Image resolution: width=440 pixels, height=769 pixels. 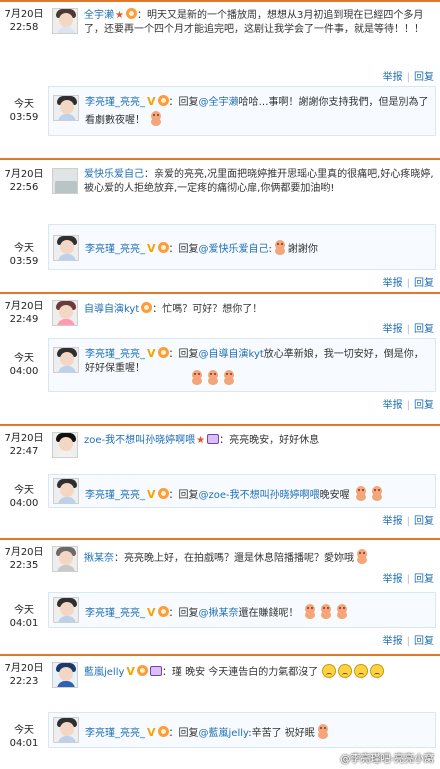 I want to click on reply-text: 李亮瑾_亮亮_ V ：回复@全宇濑哈哈…事啊！謝謝你支持我們，但是別為了看劇數夜喔！, so click(x=257, y=110).